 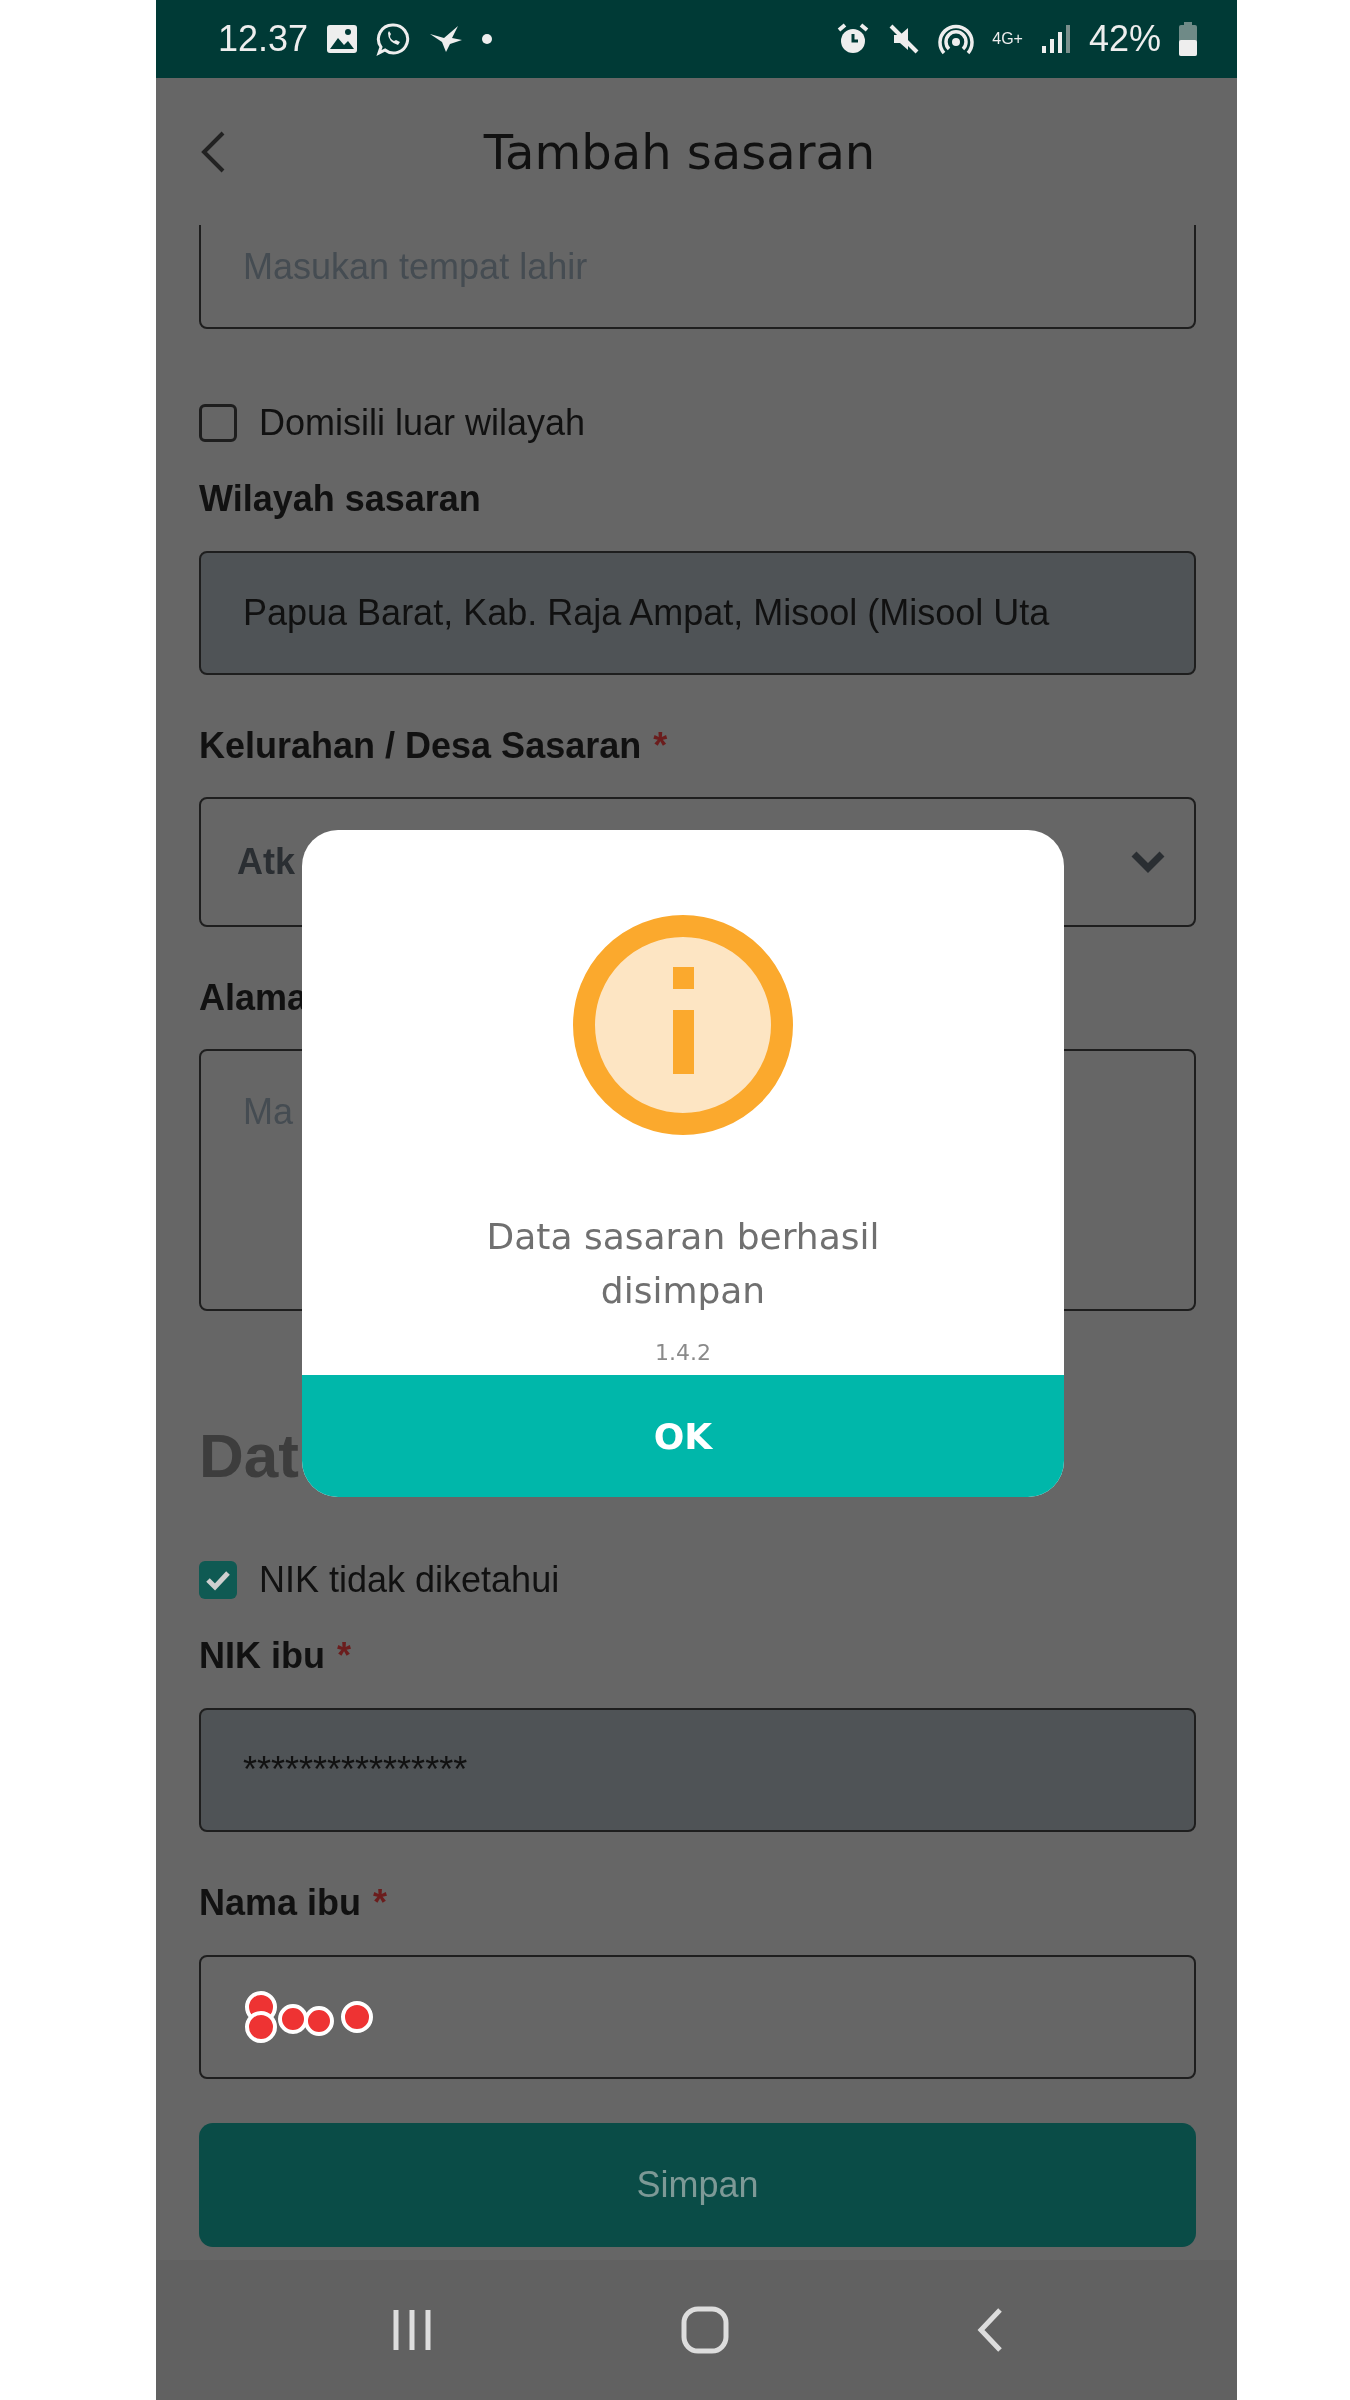 I want to click on ok-button: OK, so click(x=683, y=1436).